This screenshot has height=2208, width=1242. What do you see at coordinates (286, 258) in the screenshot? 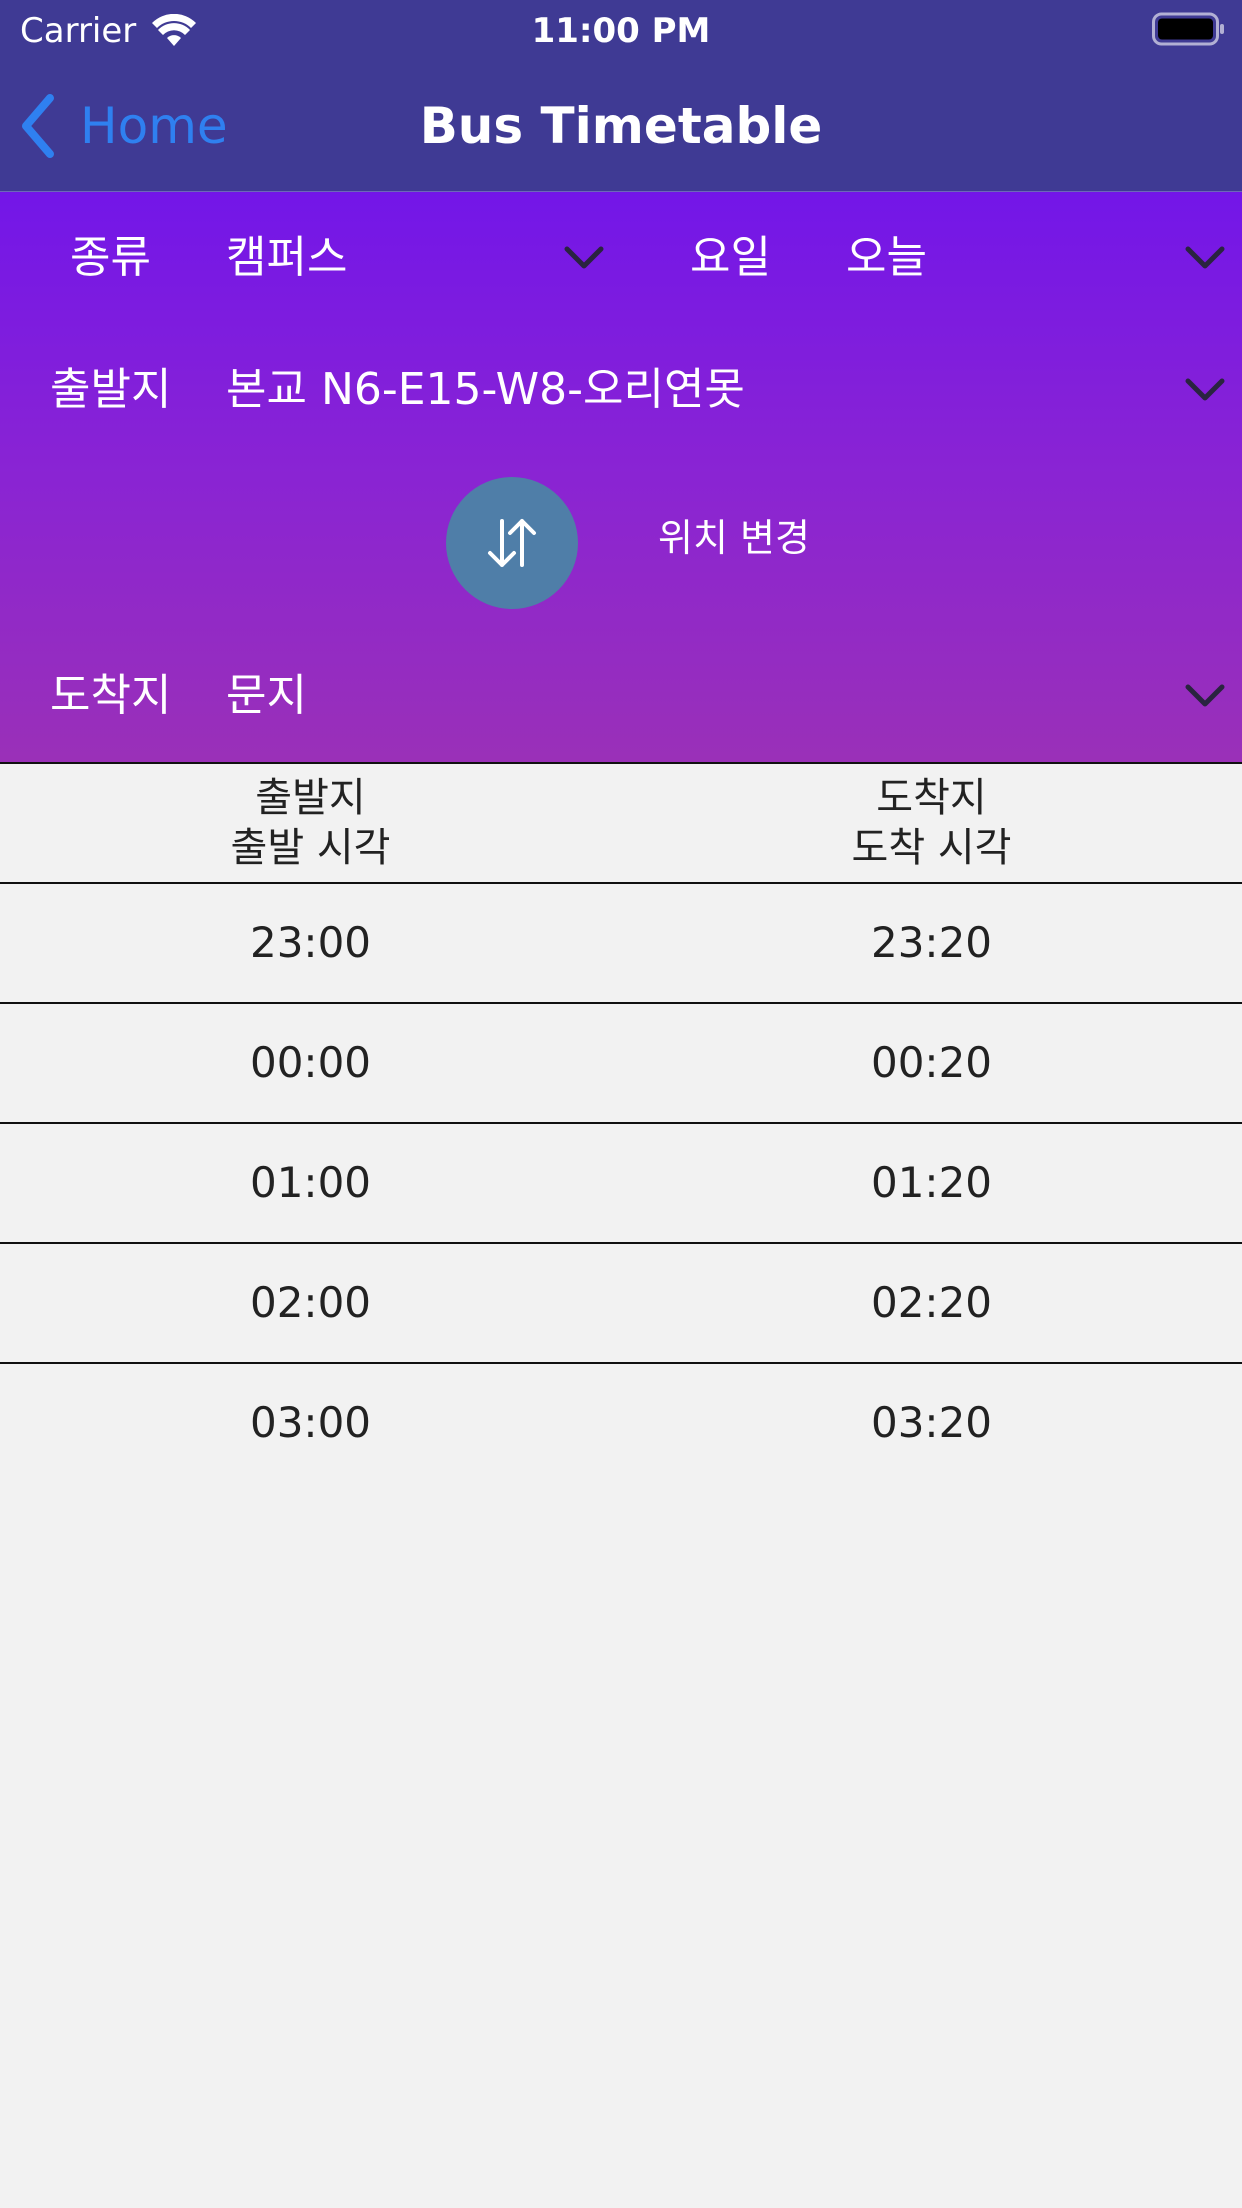
I see `type-dropdown: 캠퍼스` at bounding box center [286, 258].